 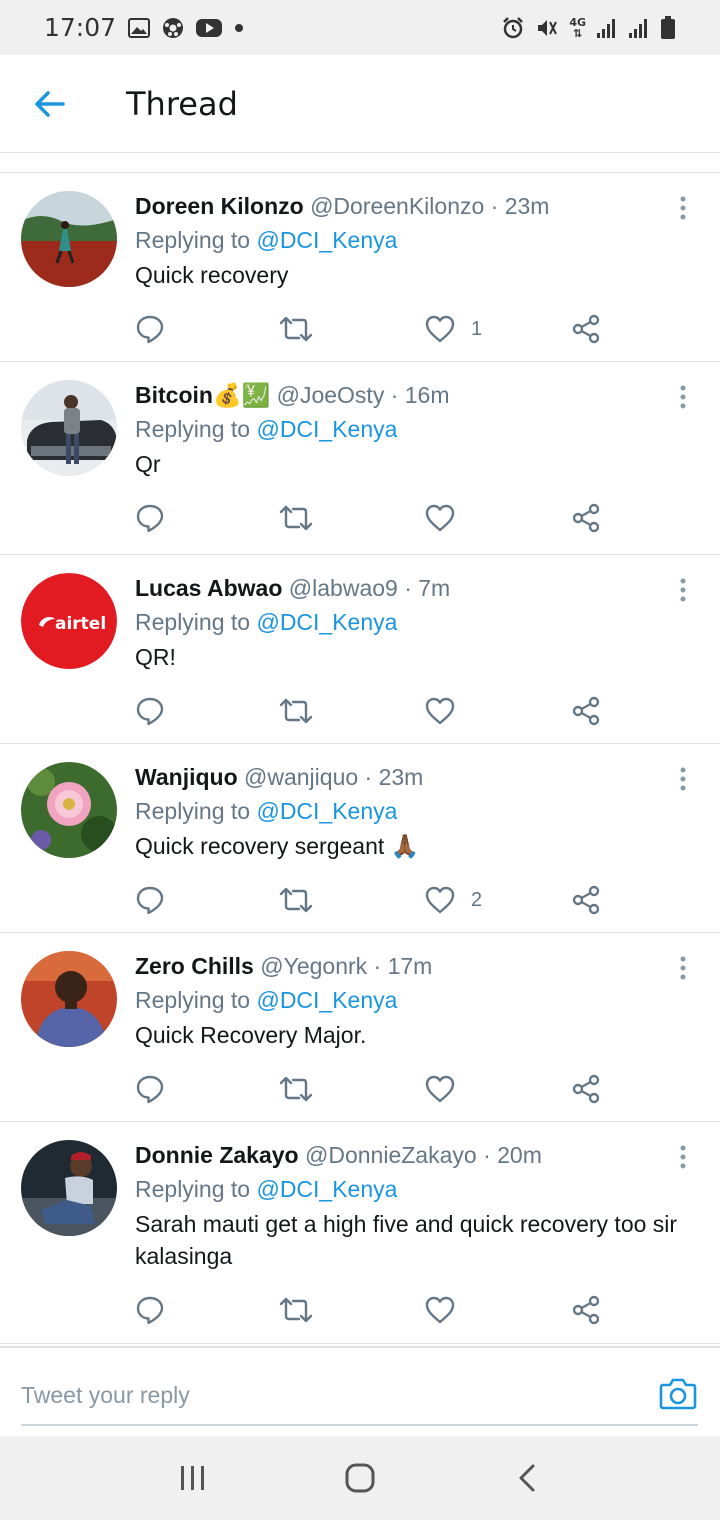 I want to click on tweet-text: Quick recovery, so click(x=212, y=275).